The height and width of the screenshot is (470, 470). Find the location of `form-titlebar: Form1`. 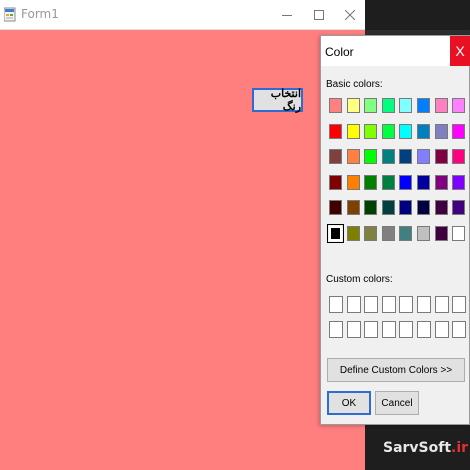

form-titlebar: Form1 is located at coordinates (182, 15).